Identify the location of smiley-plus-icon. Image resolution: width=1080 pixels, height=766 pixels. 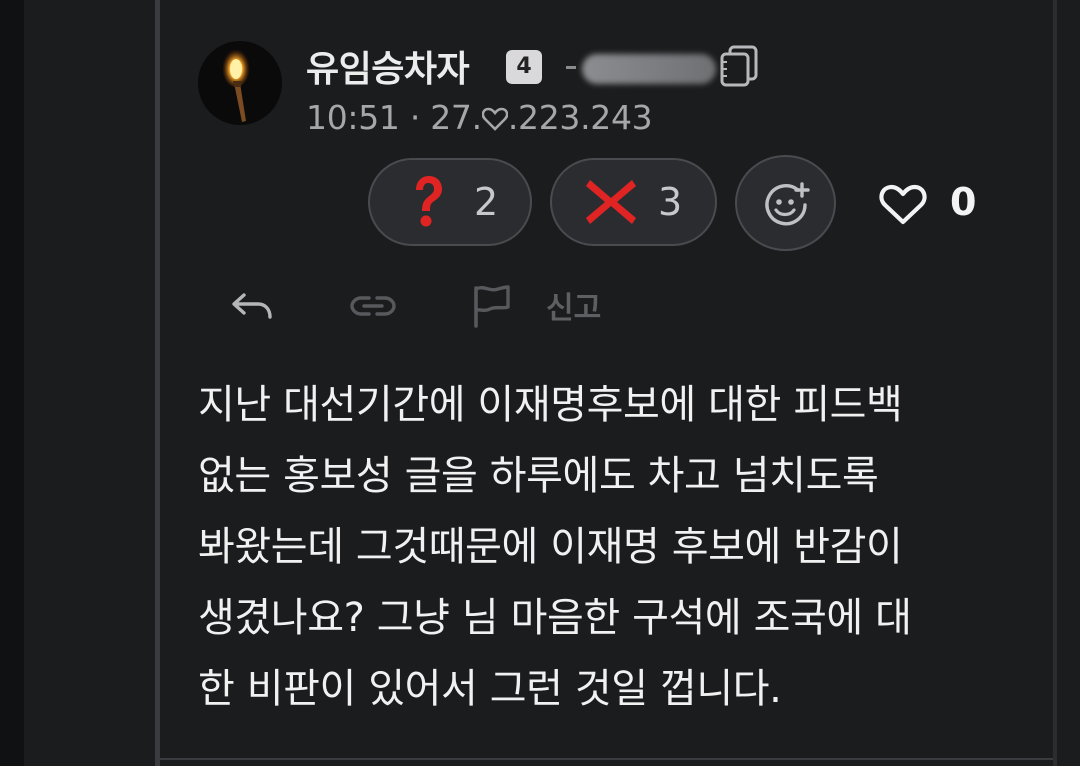
(787, 204).